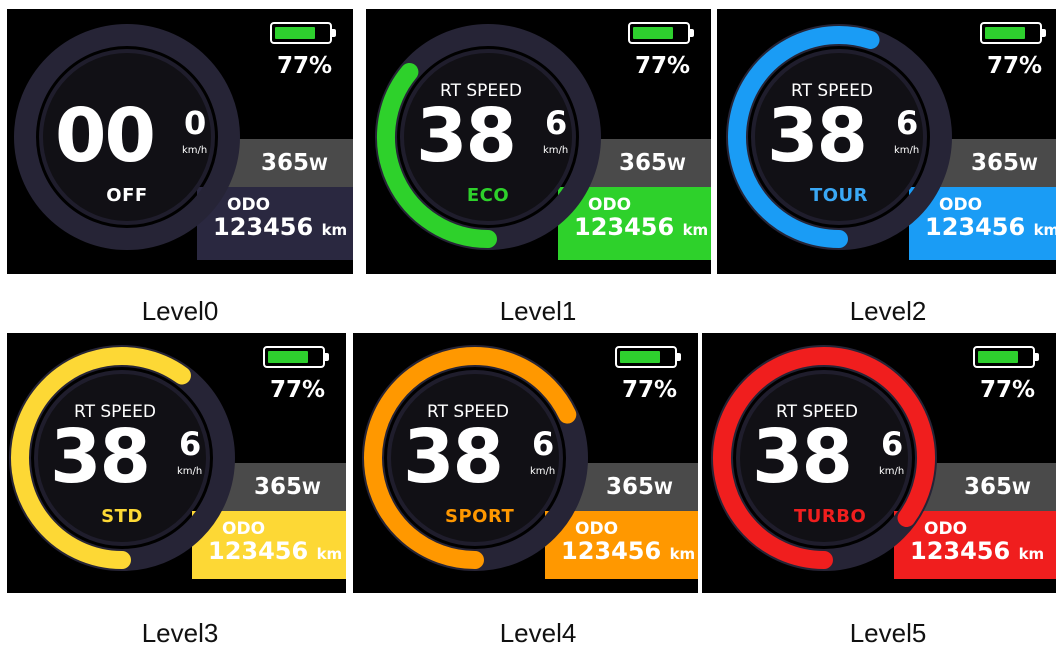  What do you see at coordinates (538, 311) in the screenshot?
I see `level-caption: Level1` at bounding box center [538, 311].